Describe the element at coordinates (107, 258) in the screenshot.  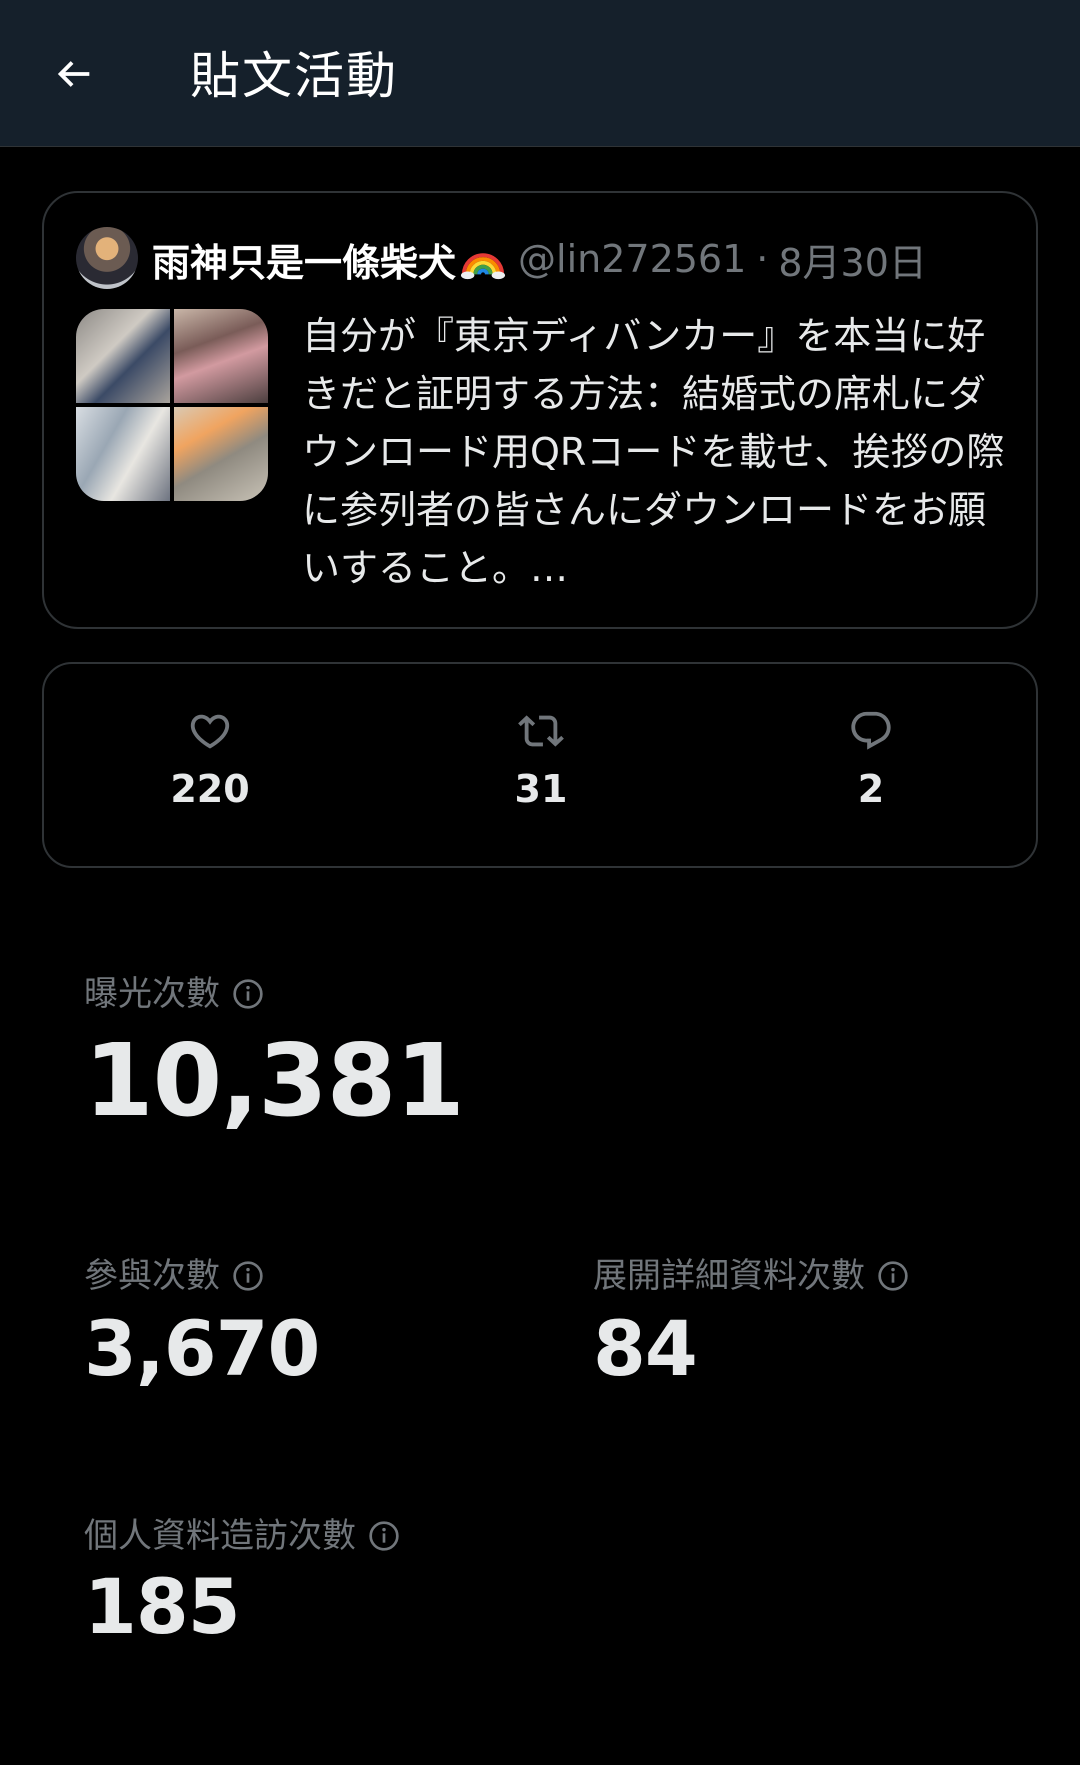
I see `avatar` at that location.